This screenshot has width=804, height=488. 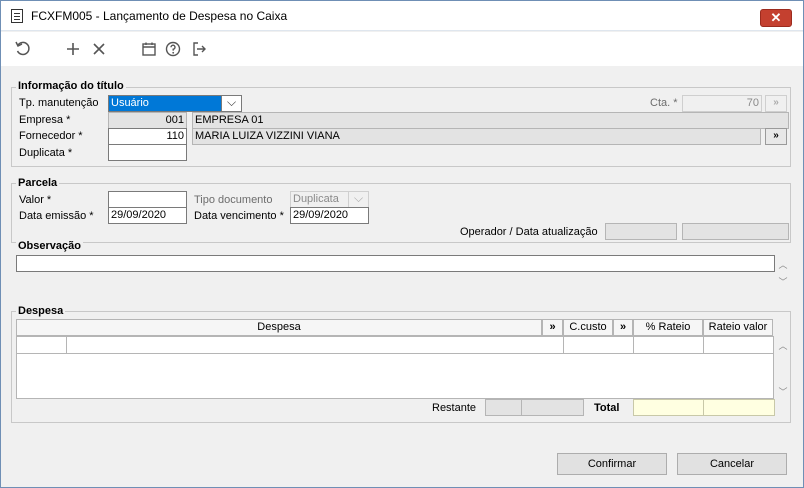 I want to click on empresa-name-field: EMPRESA 01, so click(x=490, y=120).